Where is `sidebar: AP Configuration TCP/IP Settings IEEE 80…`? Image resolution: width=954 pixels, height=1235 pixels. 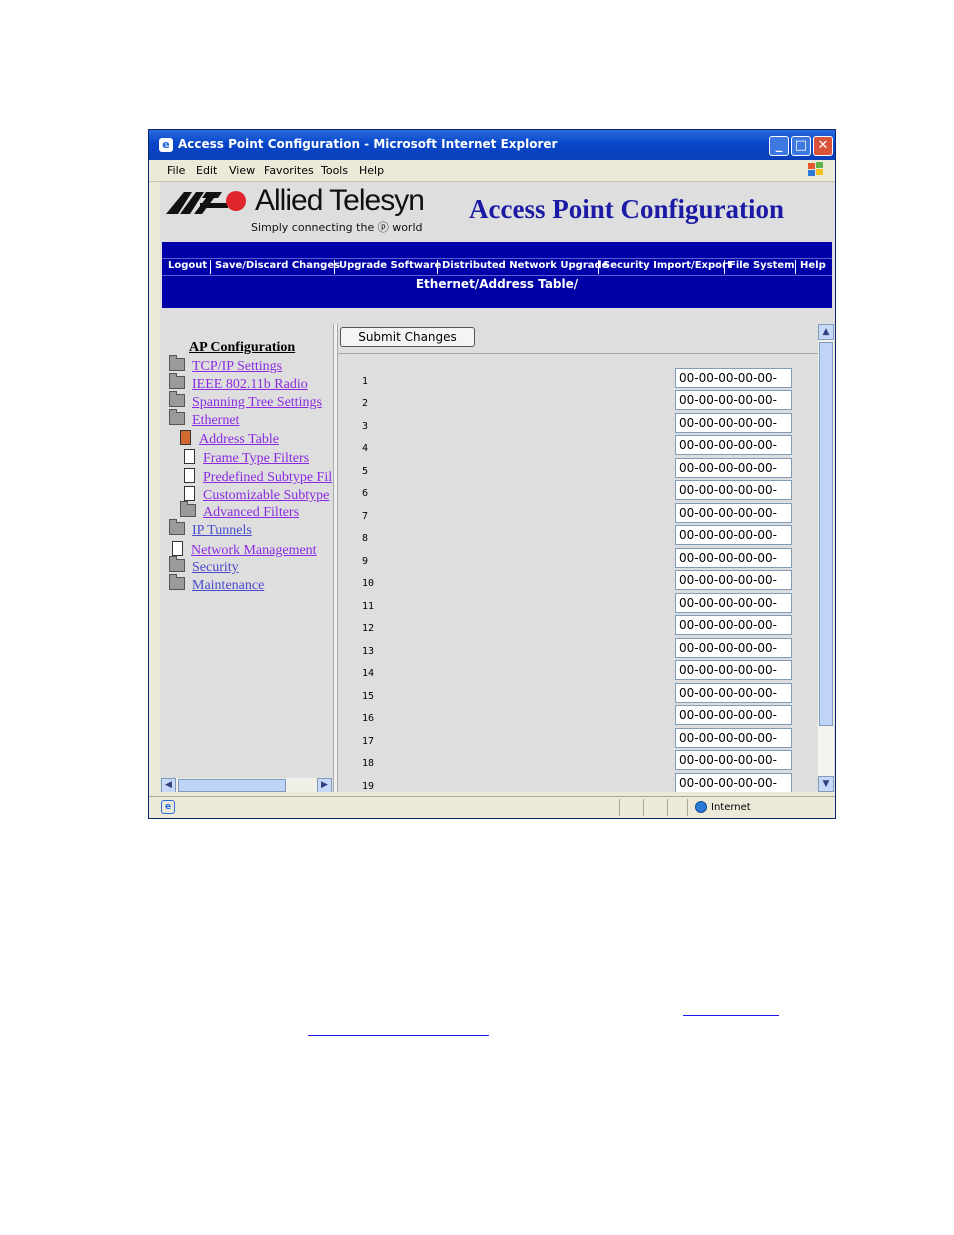
sidebar: AP Configuration TCP/IP Settings IEEE 80… is located at coordinates (246, 558).